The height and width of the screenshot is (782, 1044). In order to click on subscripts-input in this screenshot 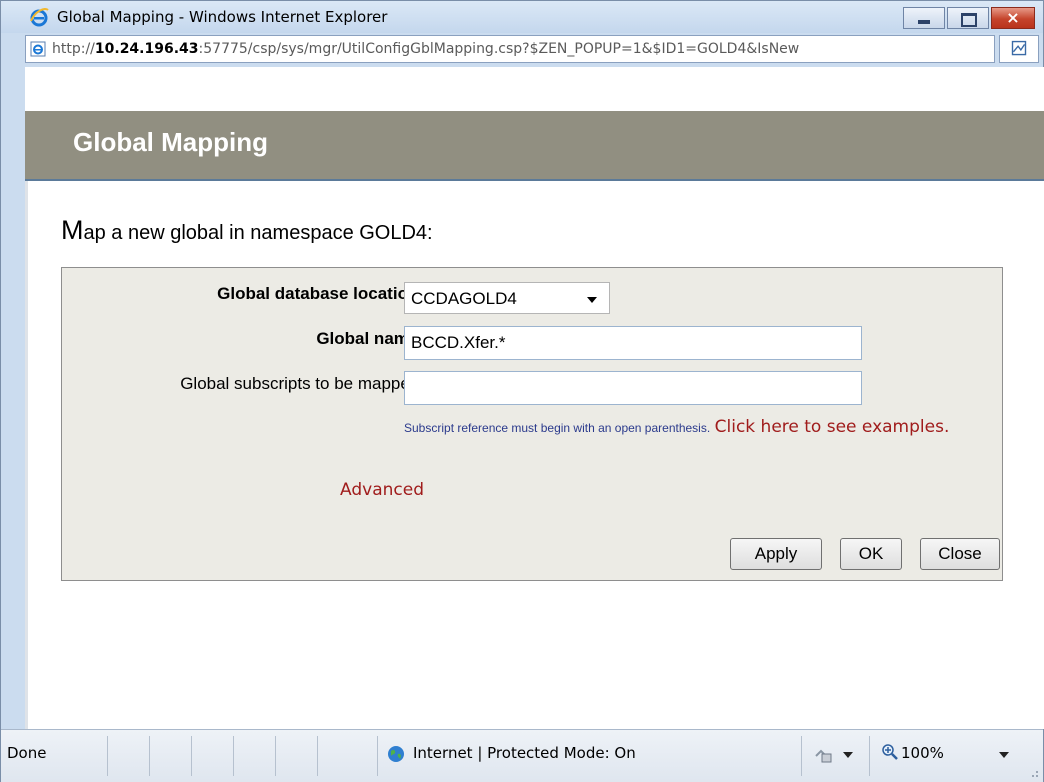, I will do `click(633, 388)`.